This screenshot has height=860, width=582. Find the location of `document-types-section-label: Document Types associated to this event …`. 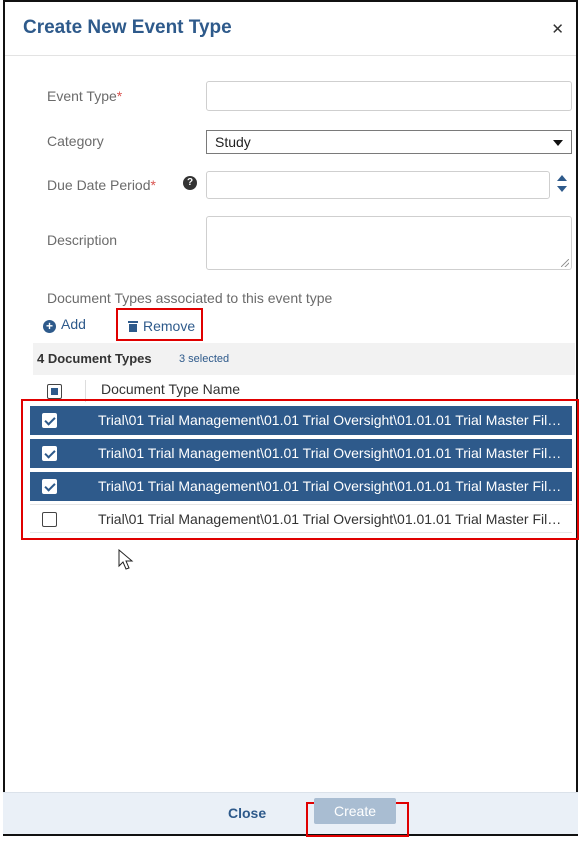

document-types-section-label: Document Types associated to this event … is located at coordinates (190, 298).